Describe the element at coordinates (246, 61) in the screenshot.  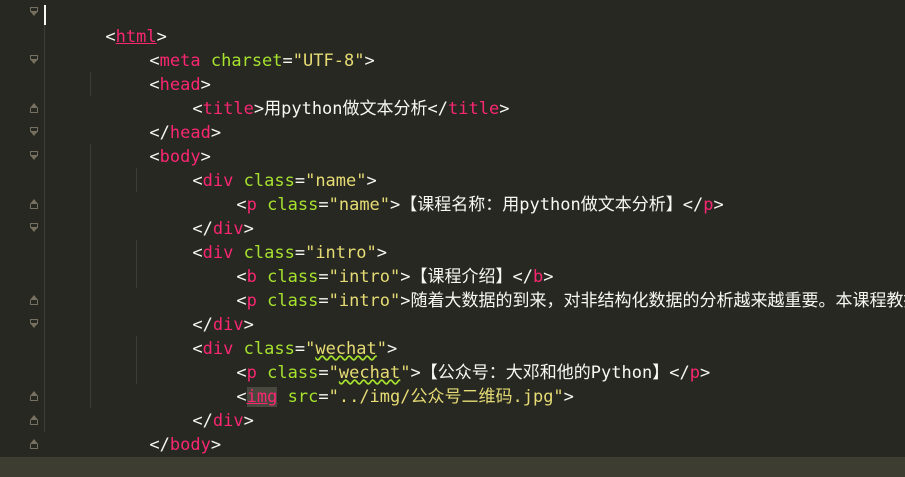
I see `attribute-name: charset` at that location.